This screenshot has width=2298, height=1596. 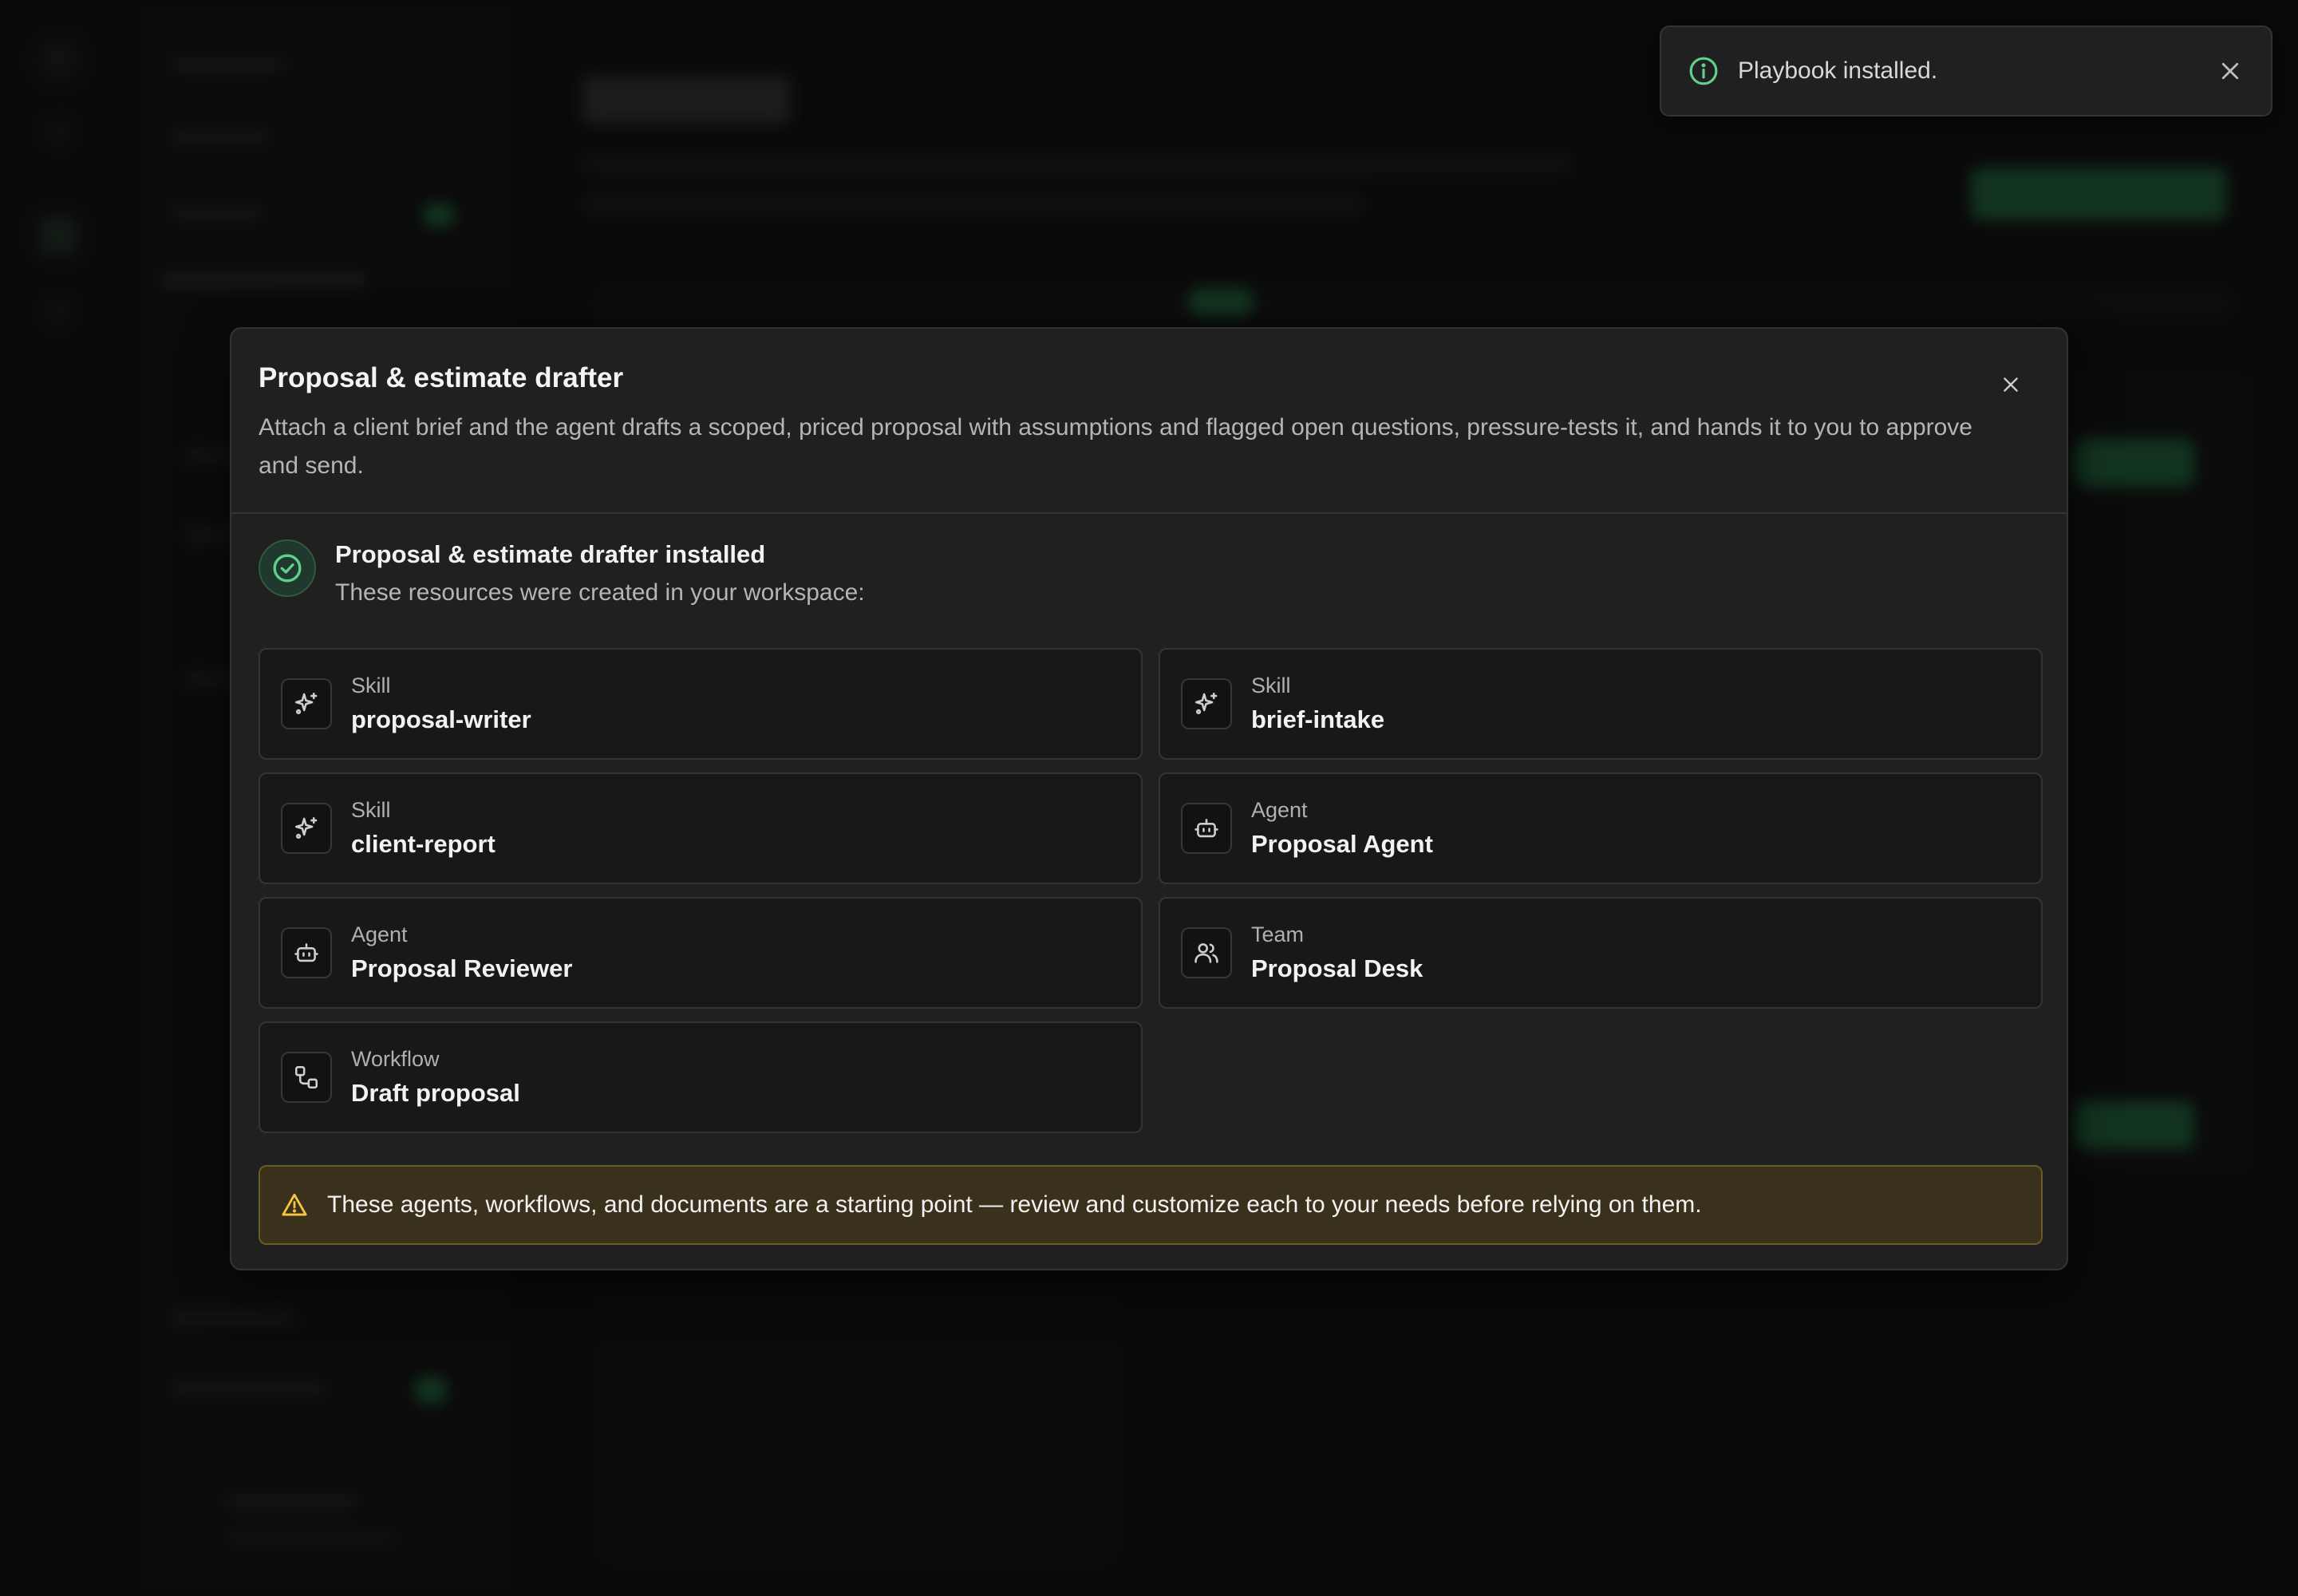 I want to click on resource-card-brief-intake: Skill brief-intake, so click(x=1601, y=704).